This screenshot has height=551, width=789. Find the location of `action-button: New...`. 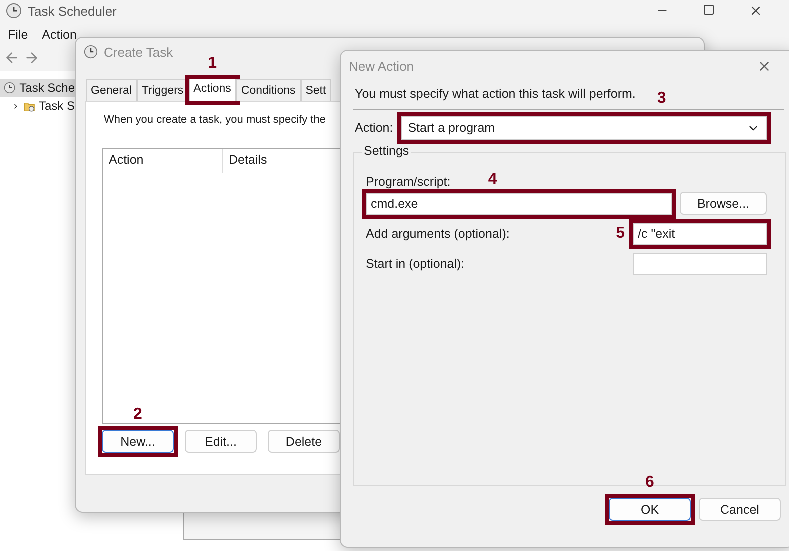

action-button: New... is located at coordinates (138, 441).